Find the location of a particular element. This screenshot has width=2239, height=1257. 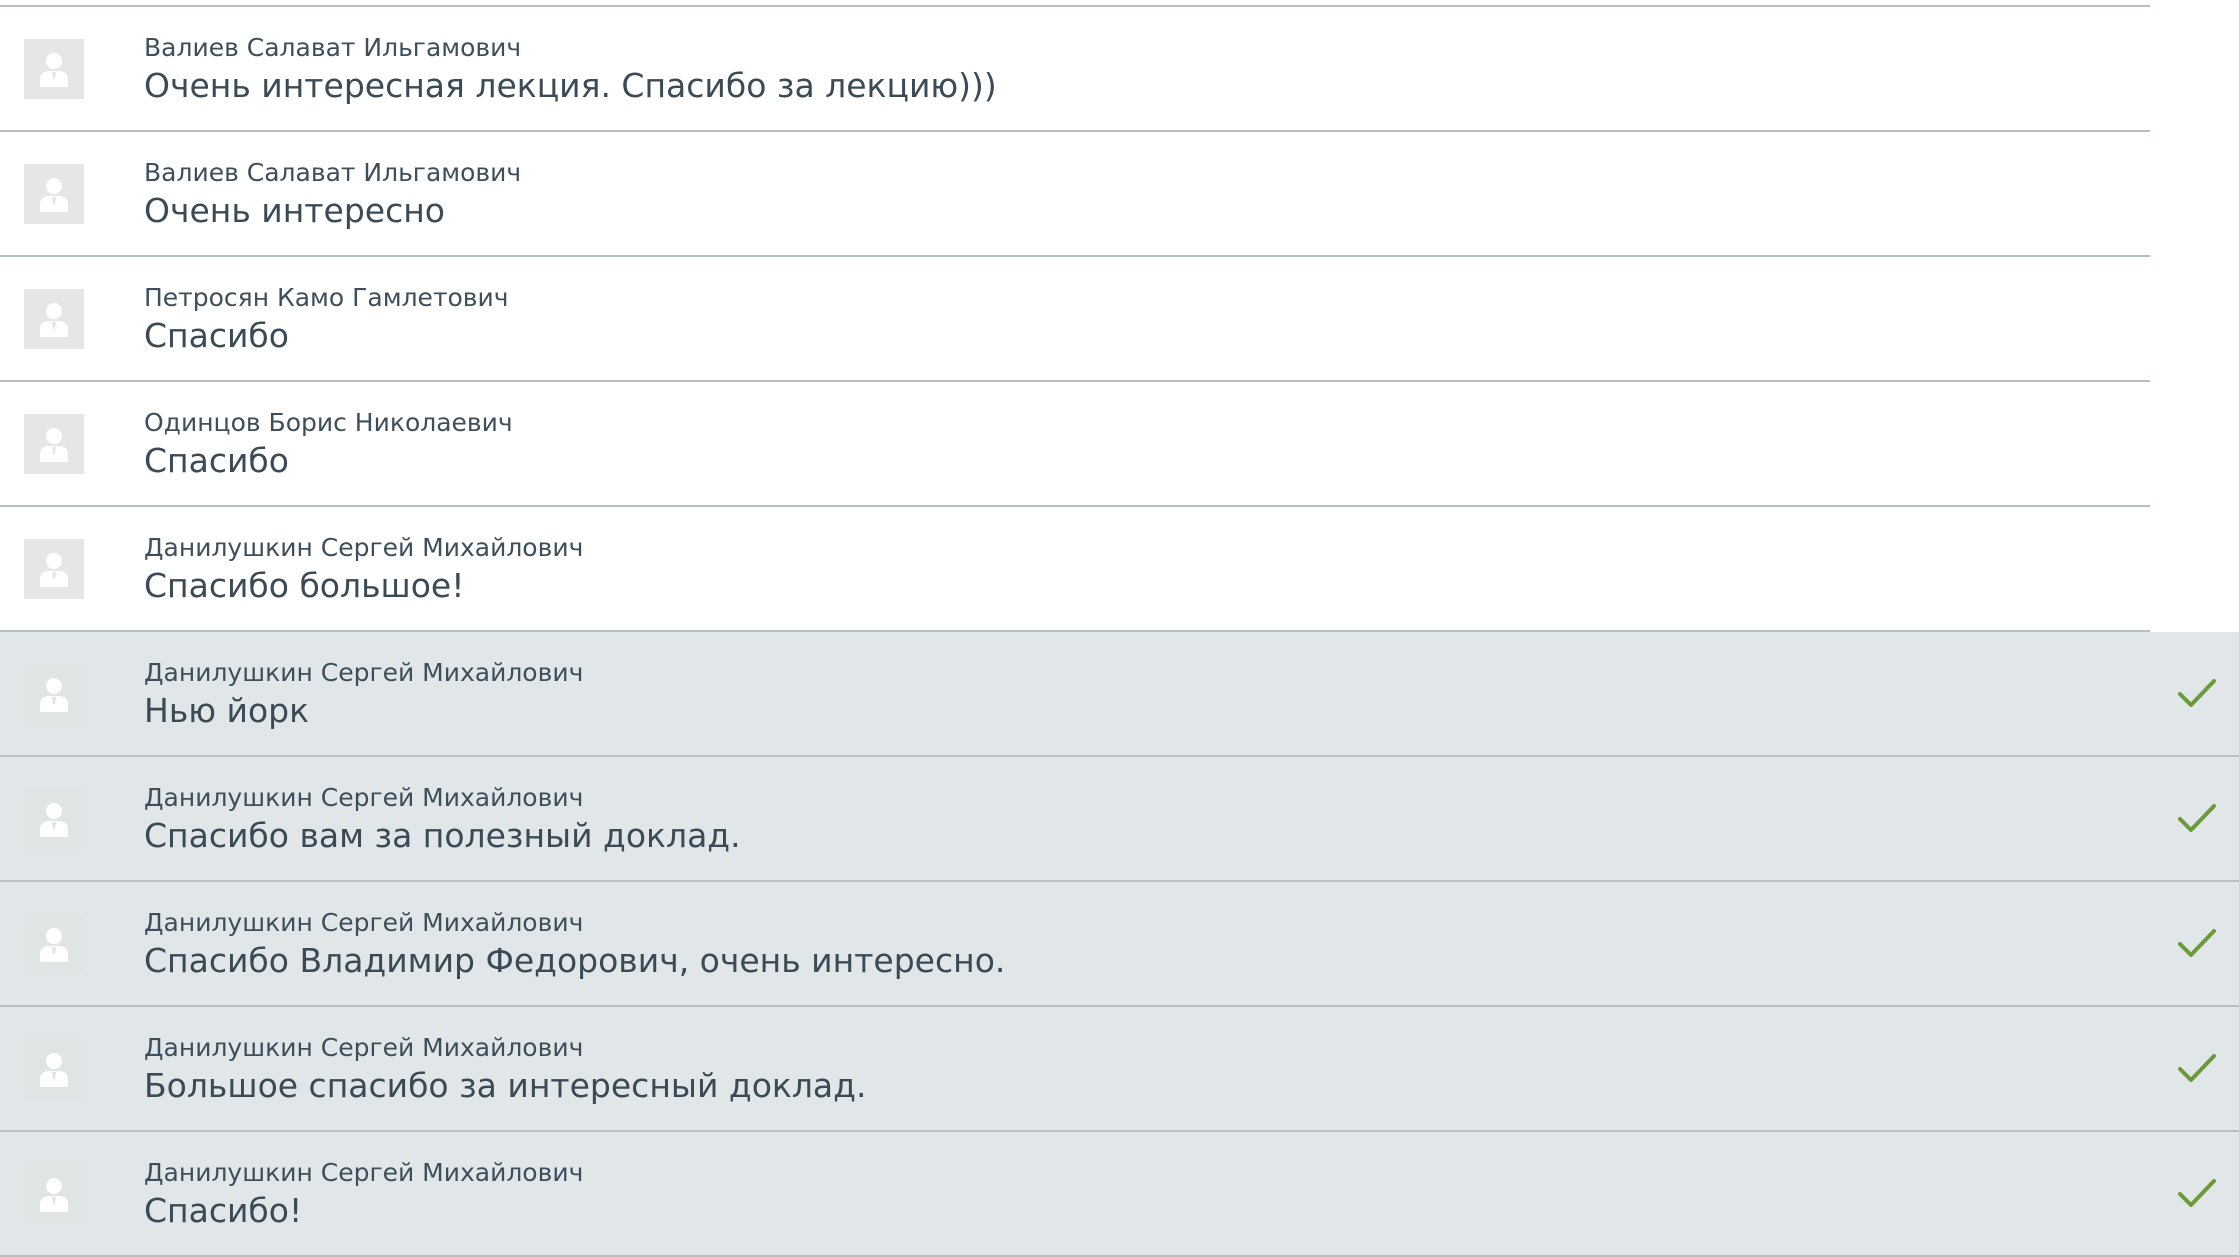

comment-text: Спасибо! is located at coordinates (223, 1210).